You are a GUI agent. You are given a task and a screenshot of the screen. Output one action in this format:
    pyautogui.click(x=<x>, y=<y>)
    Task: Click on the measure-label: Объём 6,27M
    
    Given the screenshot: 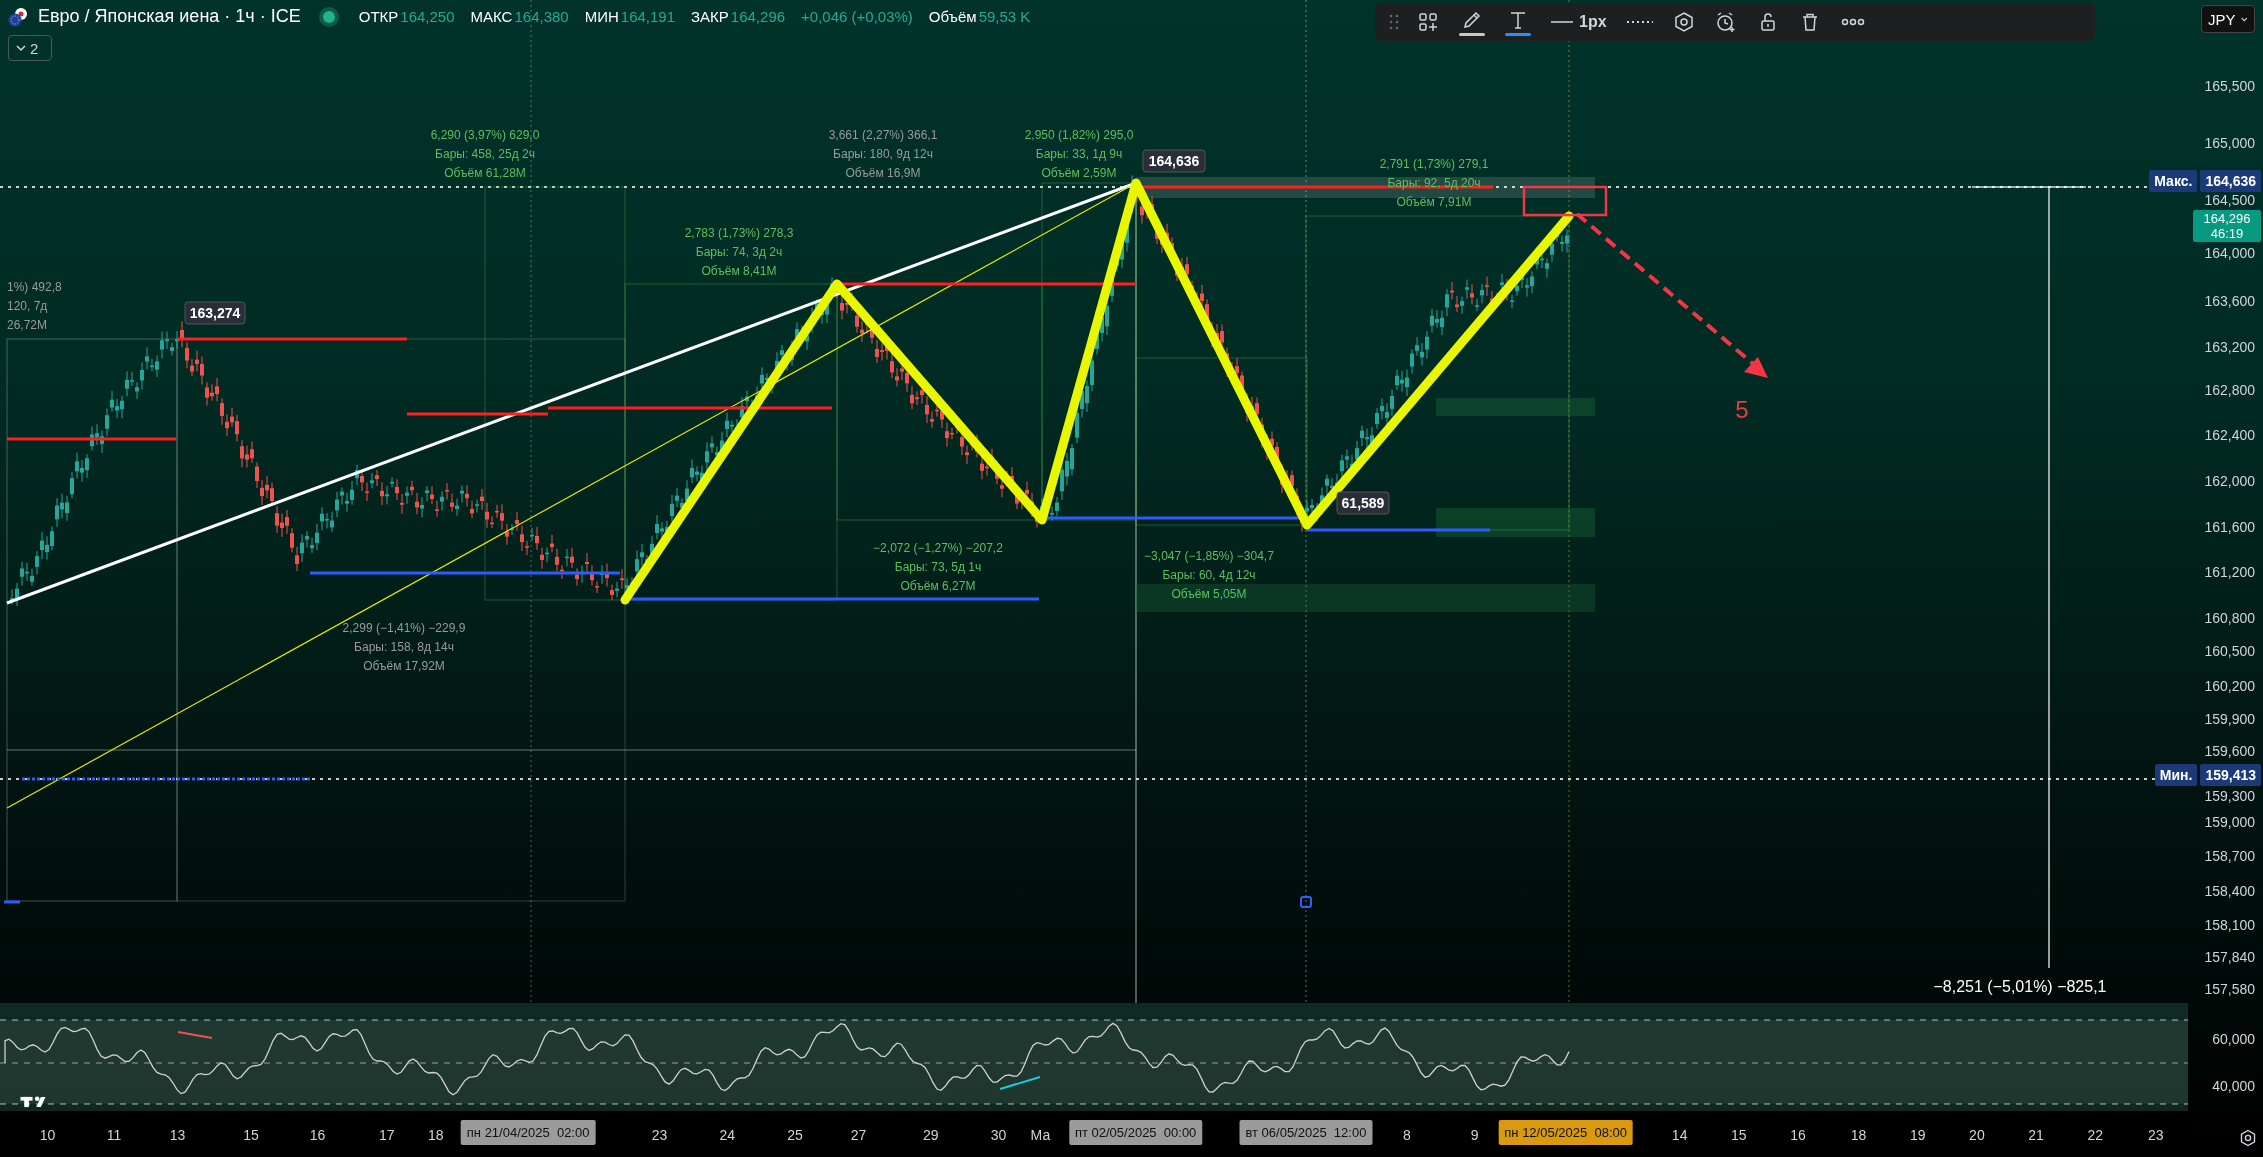 What is the action you would take?
    pyautogui.click(x=938, y=586)
    